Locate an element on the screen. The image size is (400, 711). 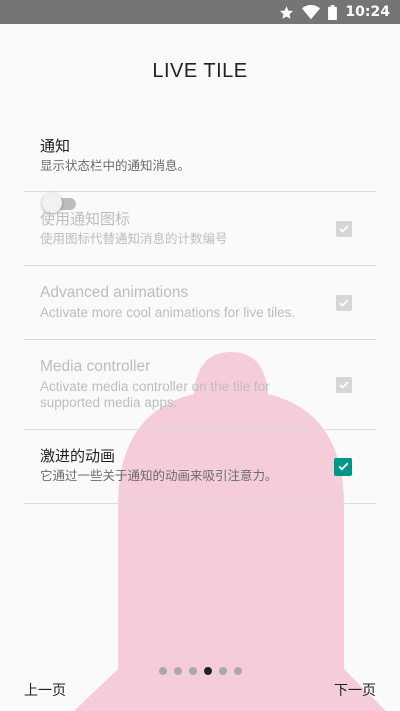
setting-subtitle: 使用图标代替通知消息的计数编号 is located at coordinates (134, 238).